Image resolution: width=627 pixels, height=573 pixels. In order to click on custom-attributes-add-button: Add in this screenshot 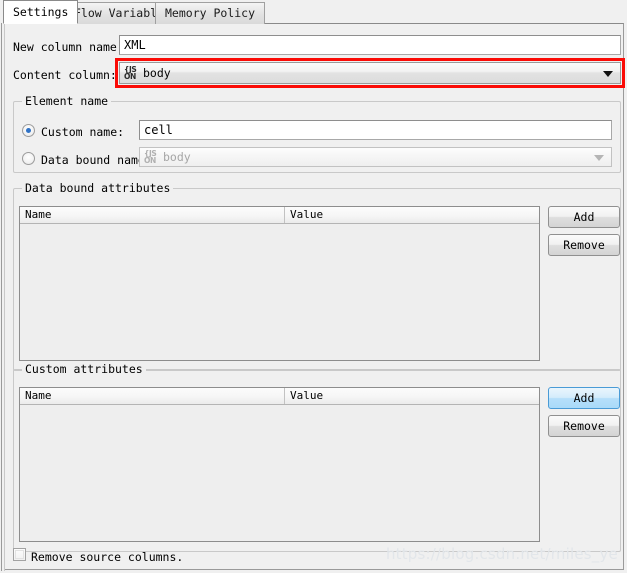, I will do `click(584, 398)`.